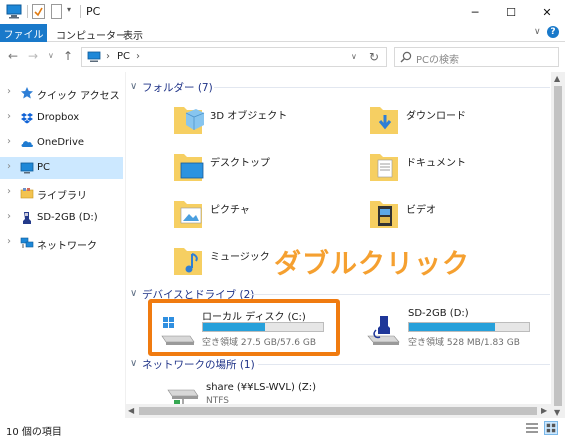 The image size is (565, 438). I want to click on sidebar-item-quick-access: › クイック アクセス, so click(61, 93).